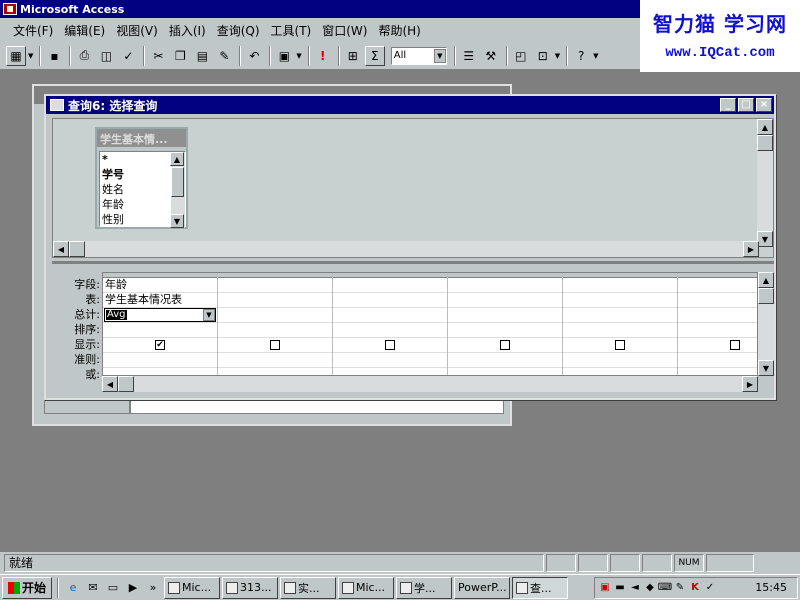  Describe the element at coordinates (30, 56) in the screenshot. I see `view-dropdown-icon: ▼` at that location.